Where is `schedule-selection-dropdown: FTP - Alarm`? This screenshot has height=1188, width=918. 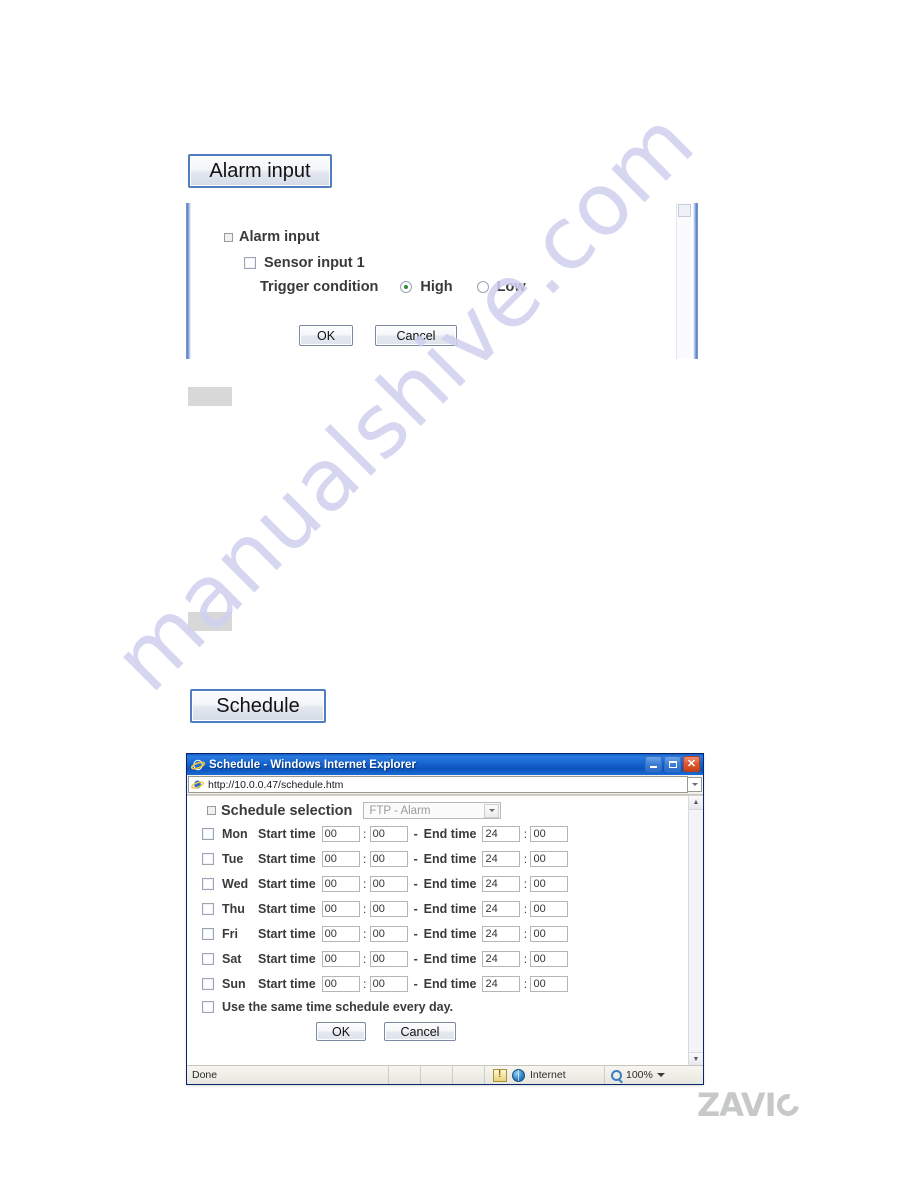
schedule-selection-dropdown: FTP - Alarm is located at coordinates (432, 810).